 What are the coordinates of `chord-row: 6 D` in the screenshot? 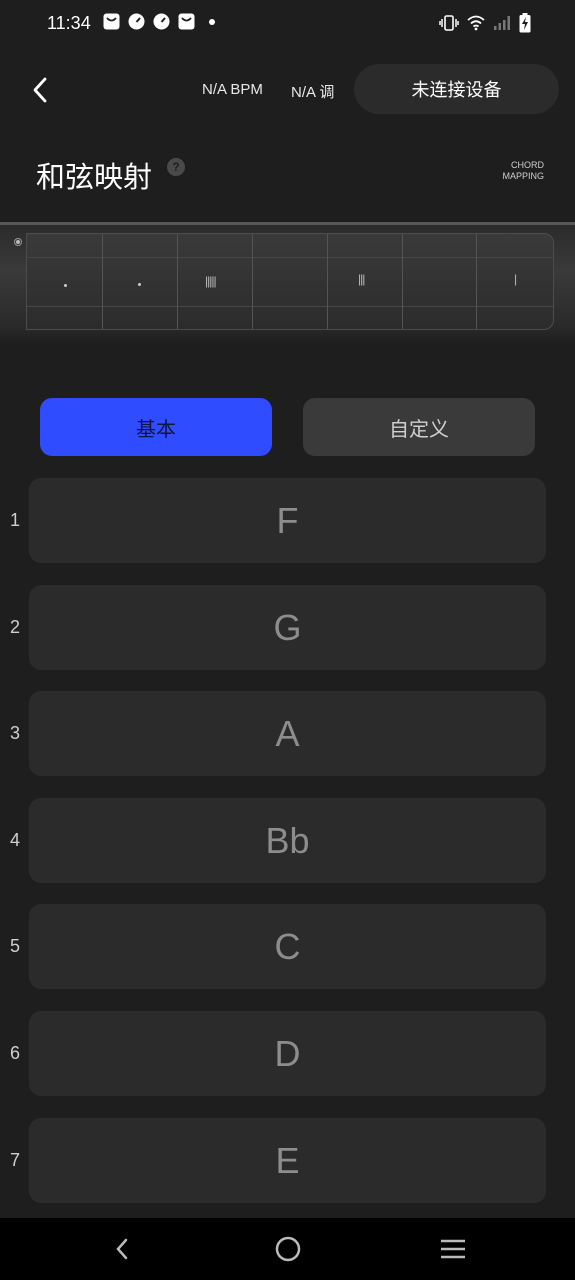 It's located at (287, 1054).